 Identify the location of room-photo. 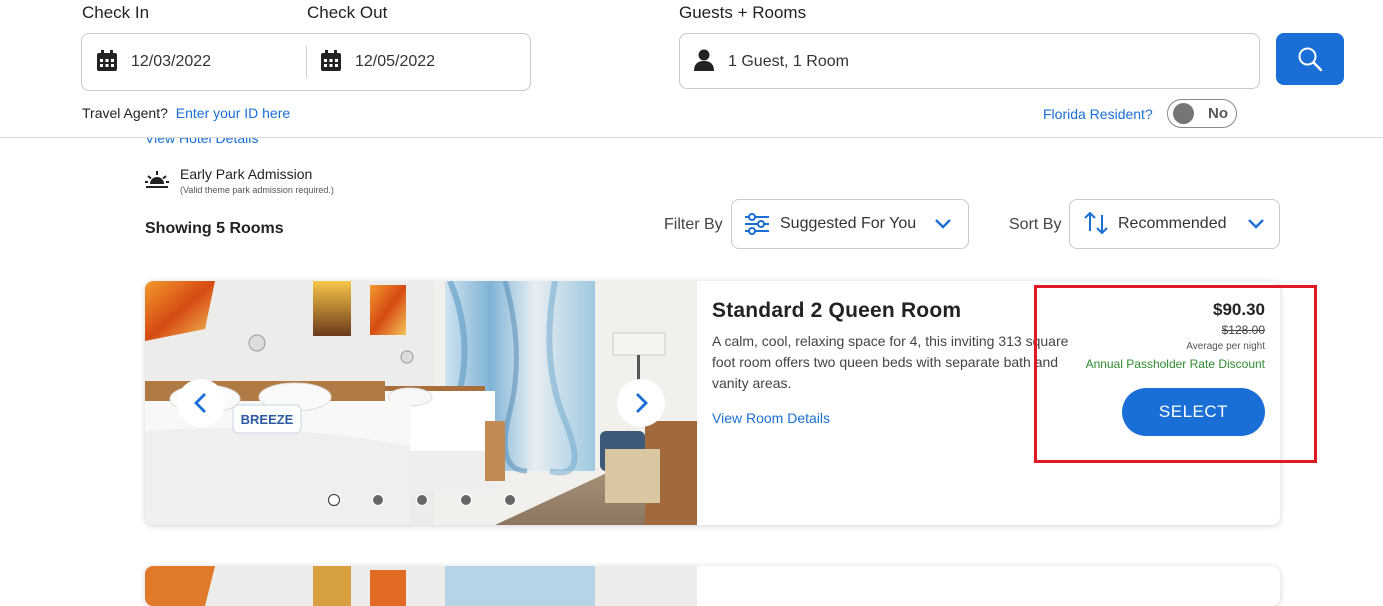
(421, 586).